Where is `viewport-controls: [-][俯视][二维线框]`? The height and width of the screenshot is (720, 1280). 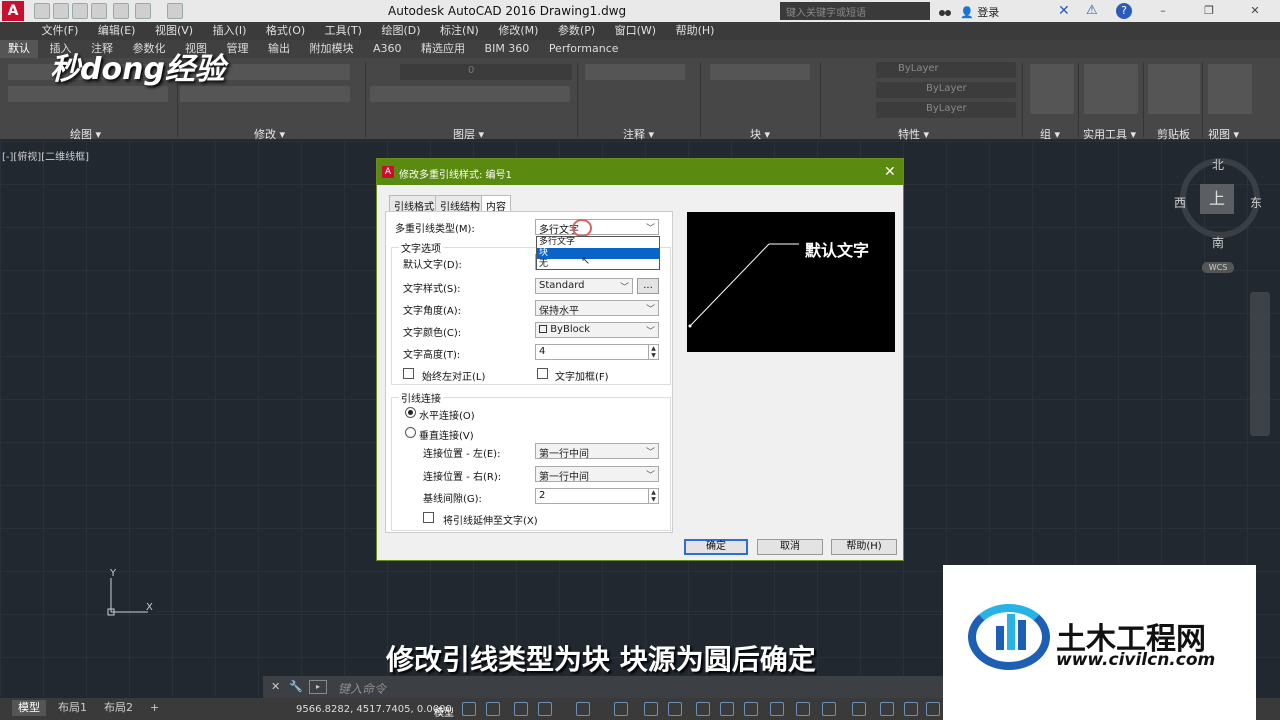
viewport-controls: [-][俯视][二维线框] is located at coordinates (45, 155).